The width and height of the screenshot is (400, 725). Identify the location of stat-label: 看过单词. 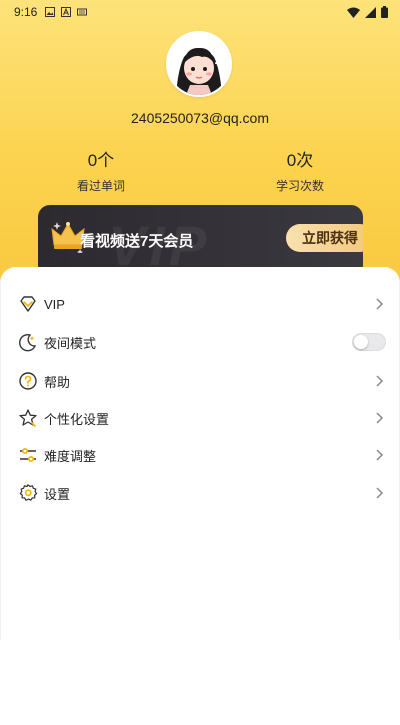
(100, 186).